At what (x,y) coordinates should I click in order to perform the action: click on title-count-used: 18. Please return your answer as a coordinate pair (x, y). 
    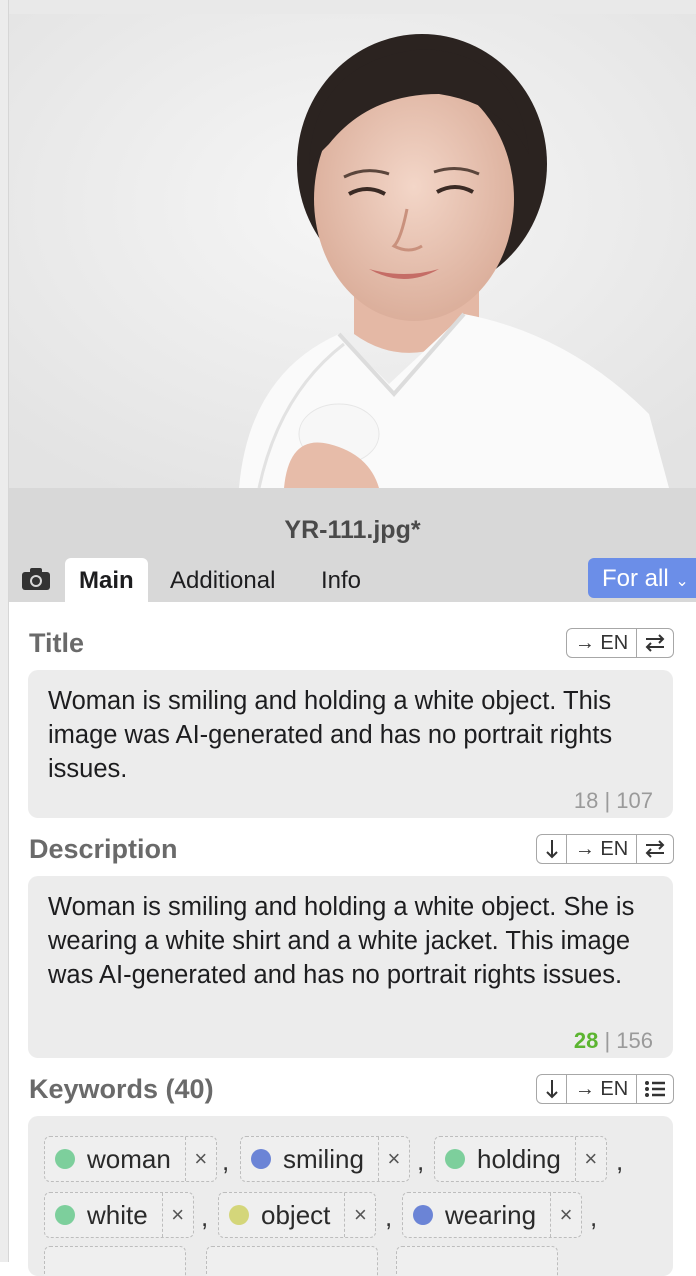
    Looking at the image, I should click on (586, 800).